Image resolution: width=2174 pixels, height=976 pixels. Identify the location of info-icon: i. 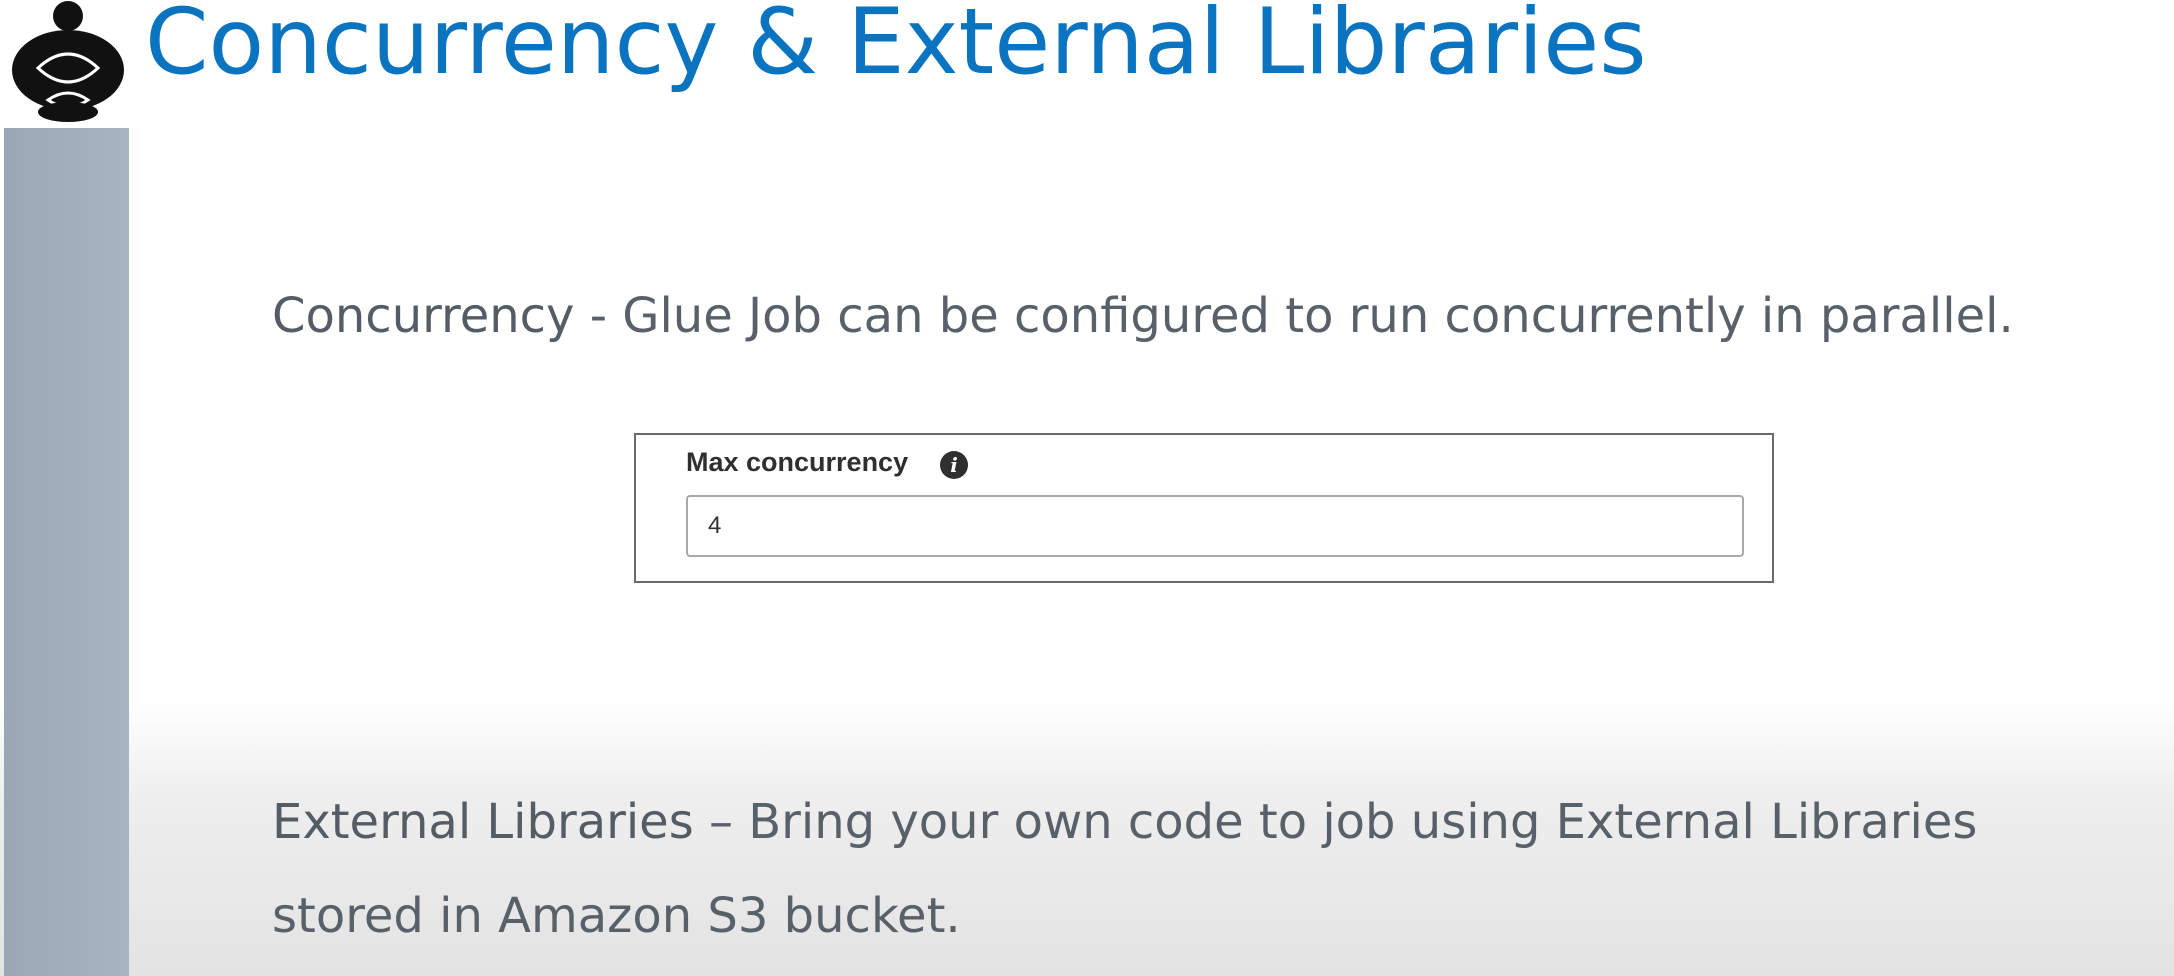
(954, 465).